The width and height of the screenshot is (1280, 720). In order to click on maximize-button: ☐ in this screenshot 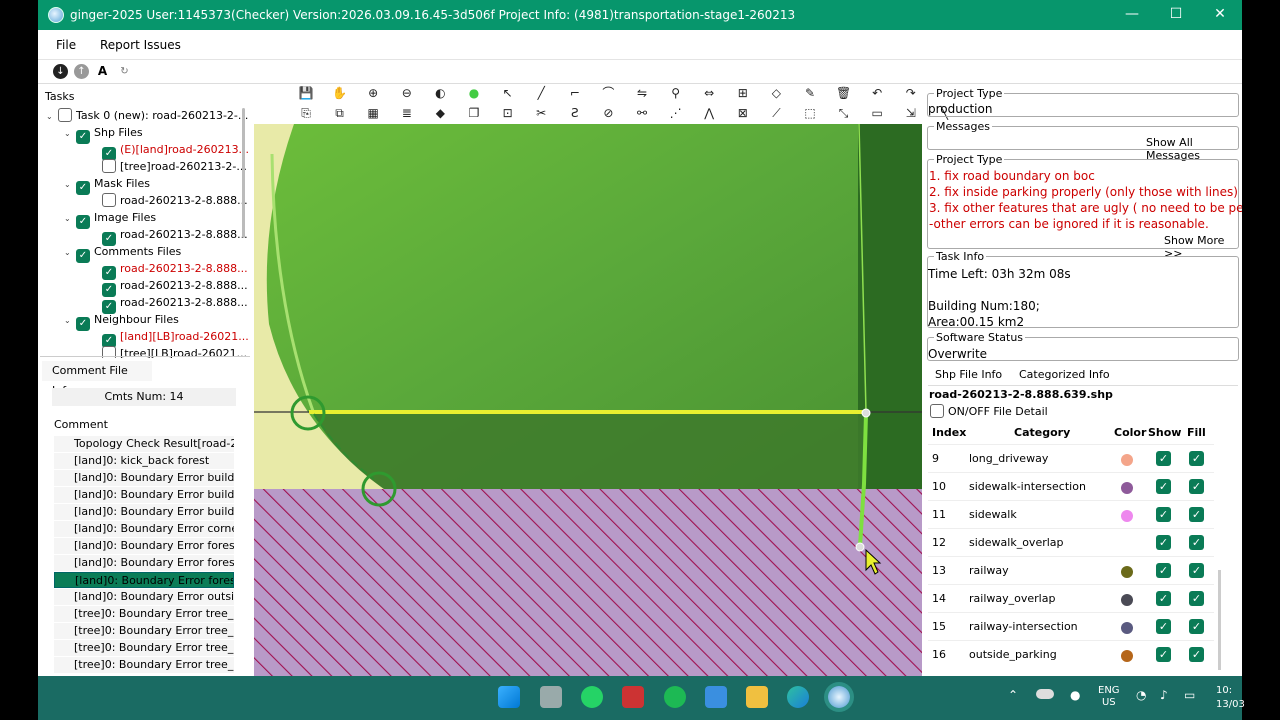, I will do `click(1176, 15)`.